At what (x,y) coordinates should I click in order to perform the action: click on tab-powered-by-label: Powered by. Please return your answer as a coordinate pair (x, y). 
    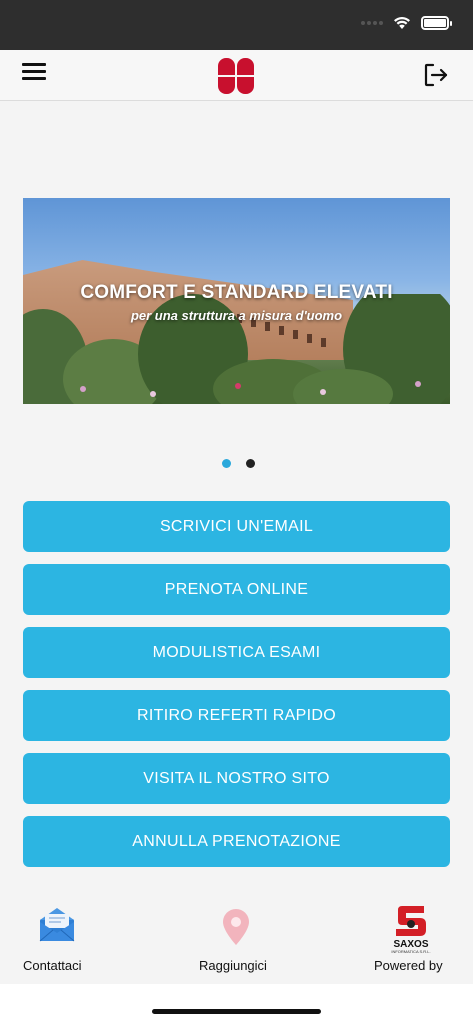
    Looking at the image, I should click on (408, 965).